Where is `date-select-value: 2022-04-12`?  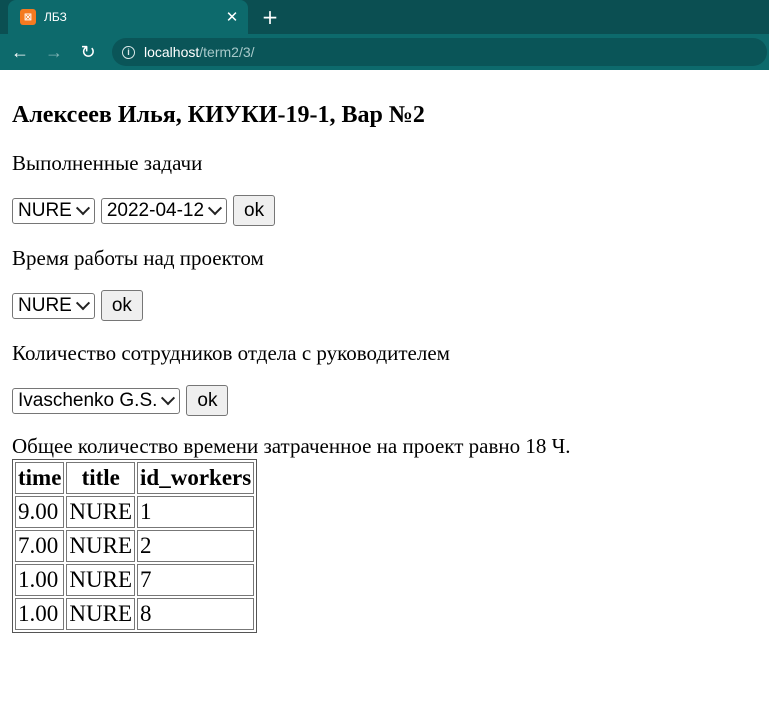 date-select-value: 2022-04-12 is located at coordinates (155, 210).